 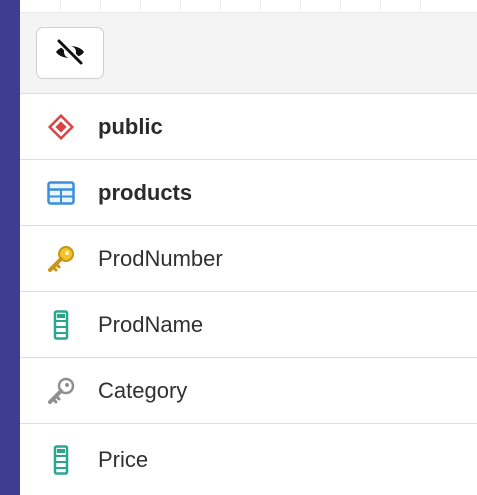 What do you see at coordinates (248, 325) in the screenshot?
I see `tree-item-prodname: ProdName` at bounding box center [248, 325].